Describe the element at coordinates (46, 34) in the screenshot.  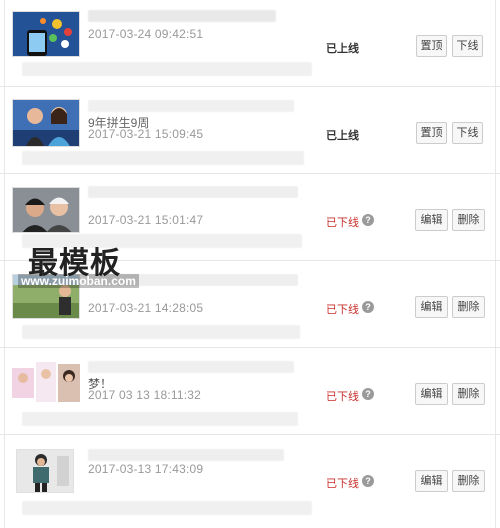
I see `phone-apps-image` at that location.